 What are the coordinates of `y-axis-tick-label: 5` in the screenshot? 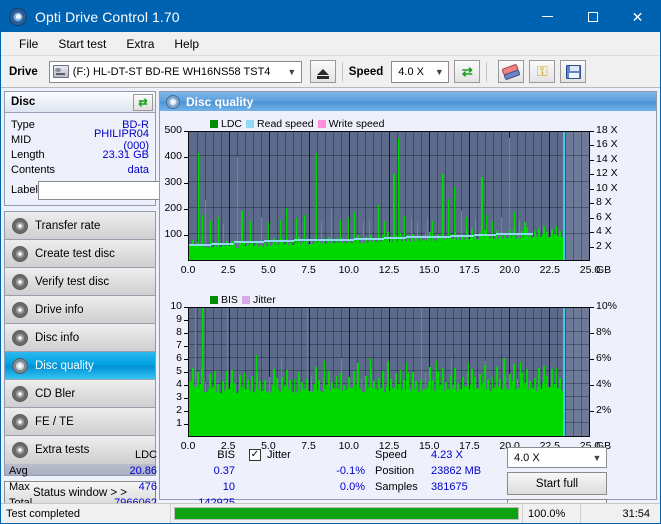 It's located at (179, 371).